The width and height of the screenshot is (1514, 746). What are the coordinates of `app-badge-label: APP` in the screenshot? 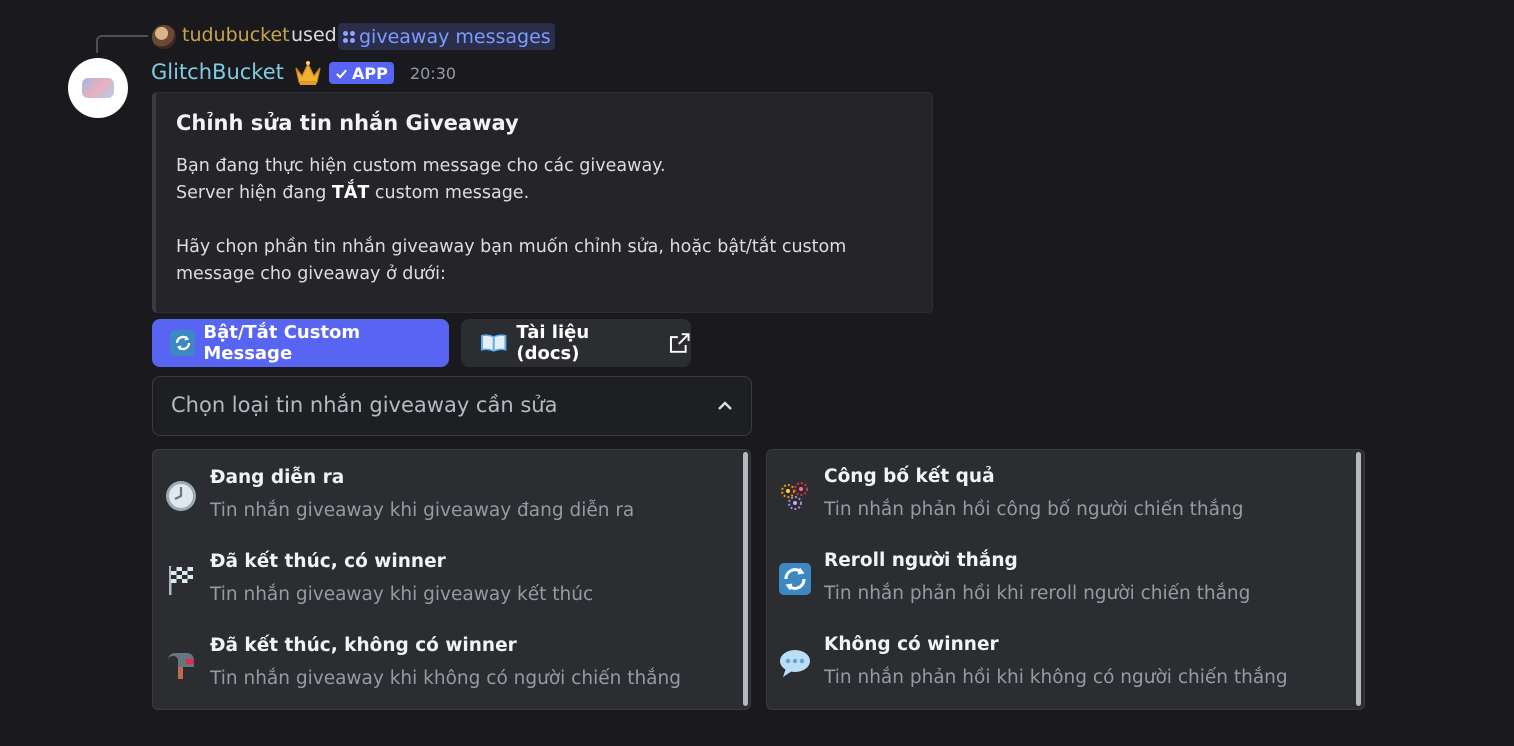 It's located at (370, 73).